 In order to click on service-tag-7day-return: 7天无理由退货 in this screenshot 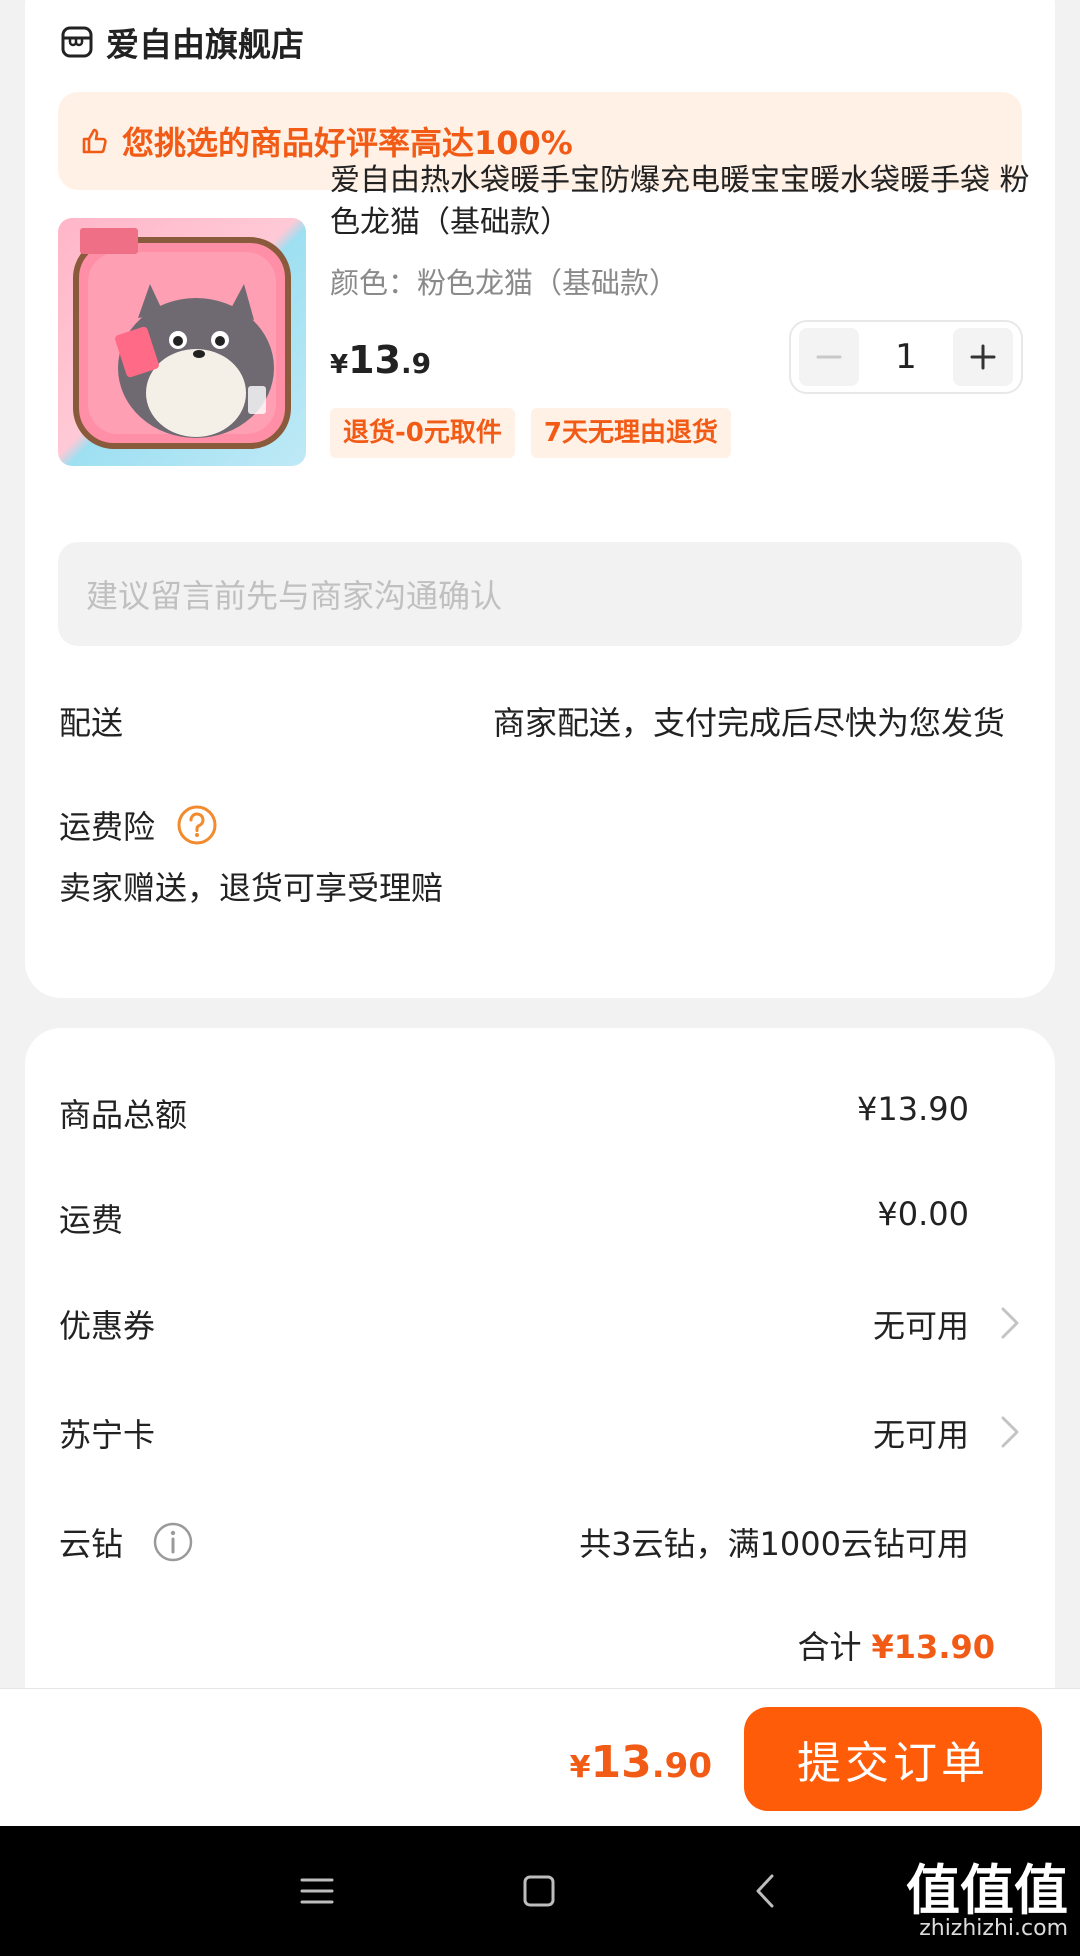, I will do `click(630, 433)`.